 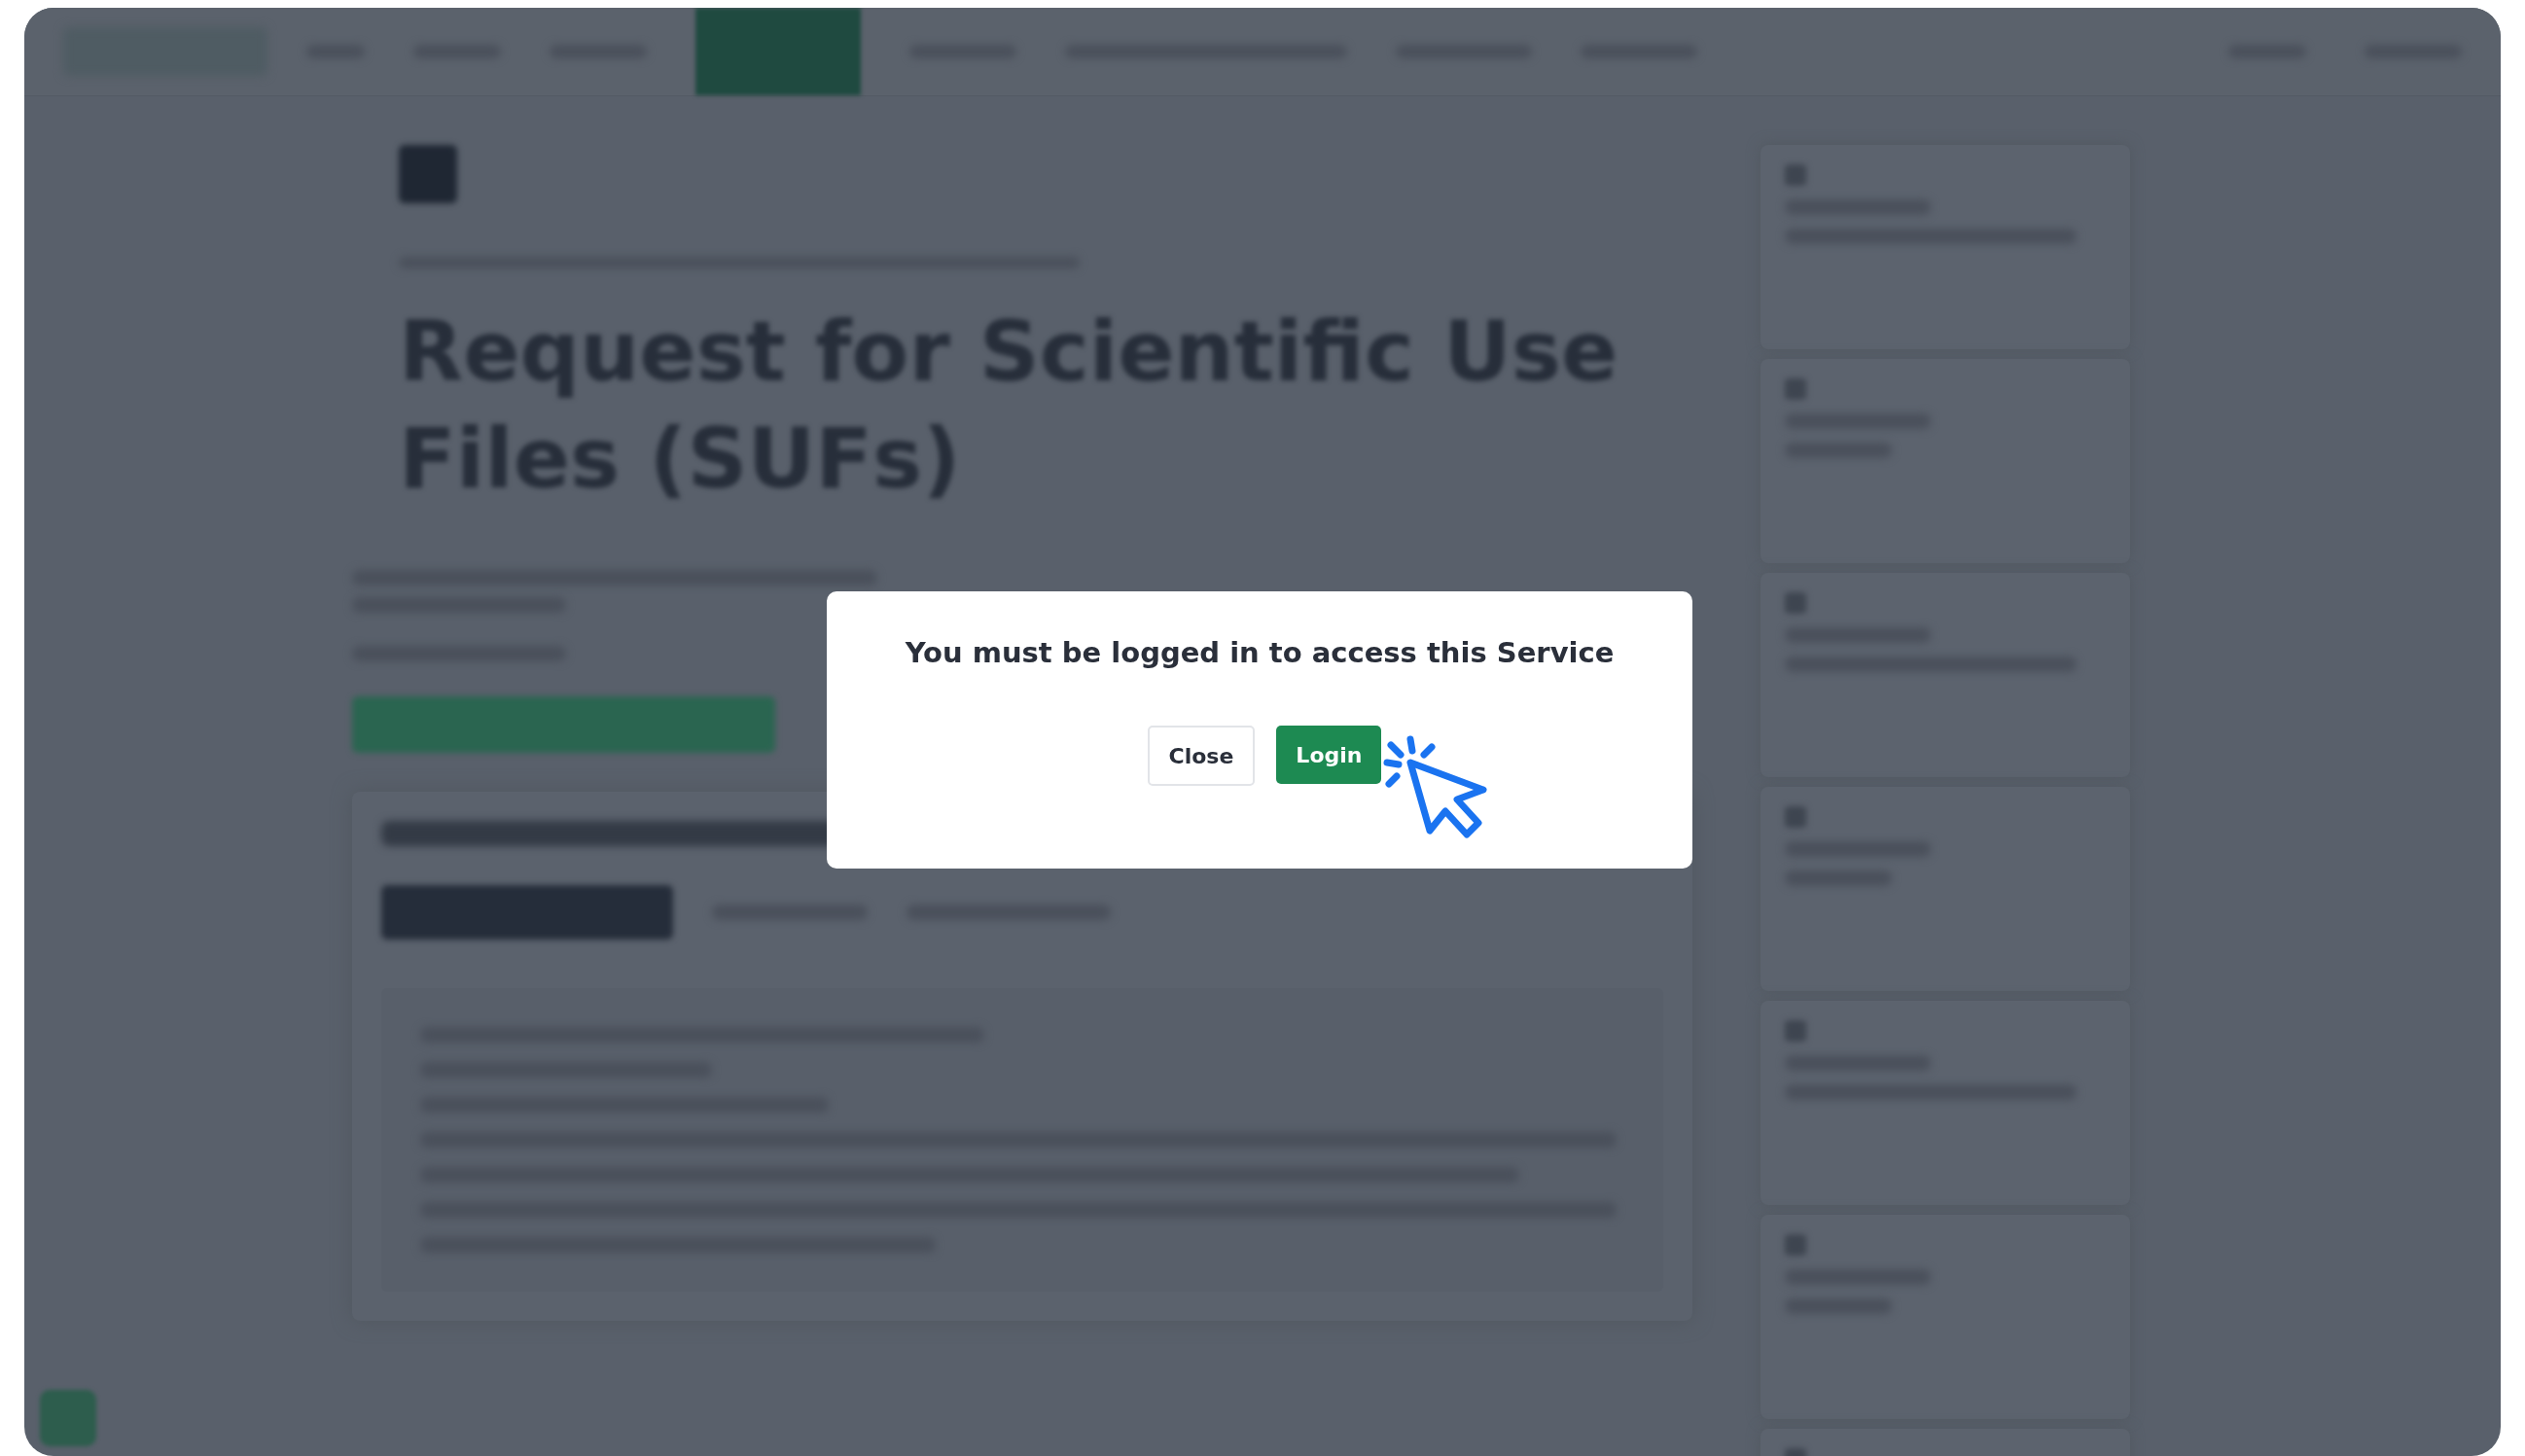 What do you see at coordinates (68, 1418) in the screenshot?
I see `chat-icon` at bounding box center [68, 1418].